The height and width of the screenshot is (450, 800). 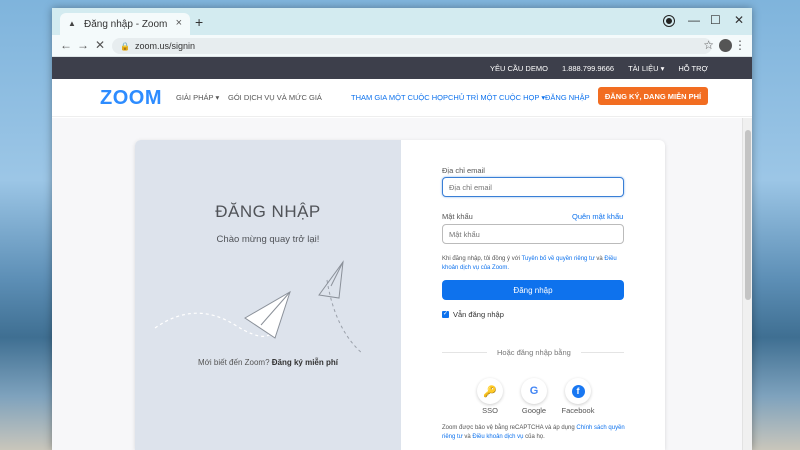 I want to click on signup-free-link: Đăng ký miễn phí, so click(x=305, y=362).